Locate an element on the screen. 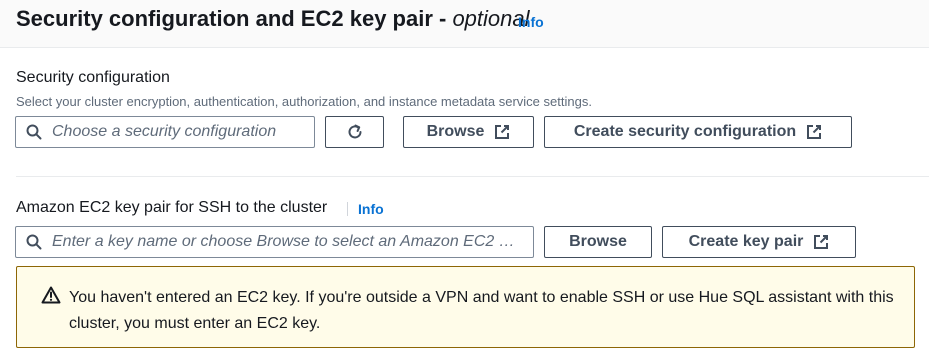 The image size is (929, 359). create-key-pair-label: Create key pair is located at coordinates (746, 241).